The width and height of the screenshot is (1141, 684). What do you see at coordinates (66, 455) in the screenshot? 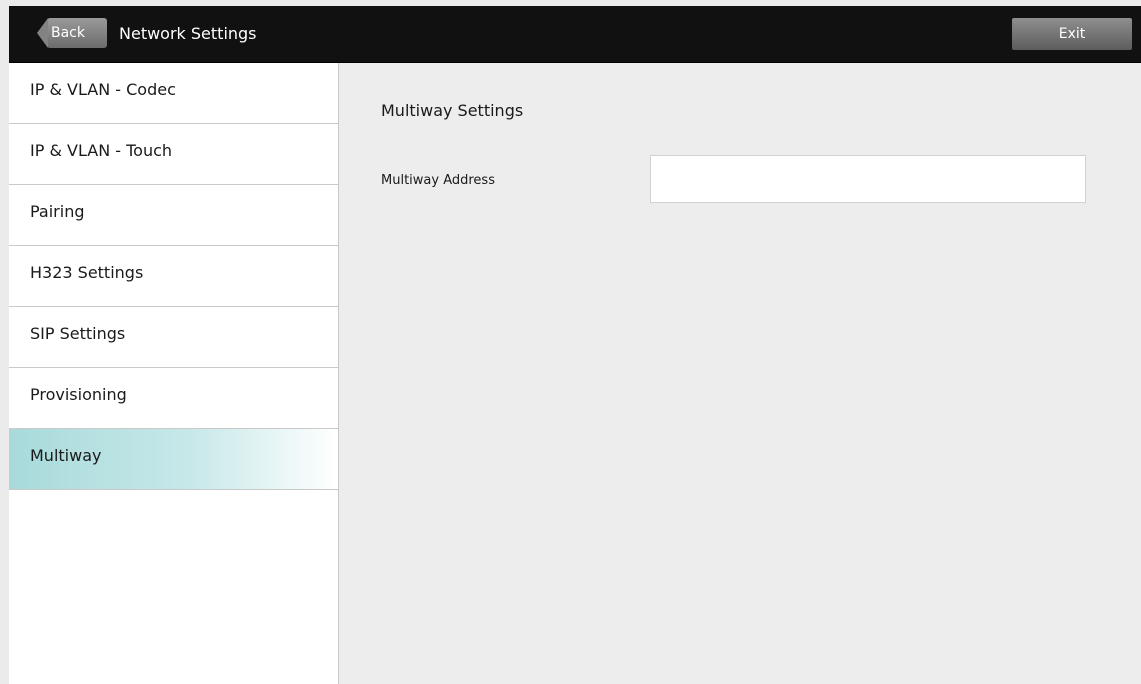
I see `sidebar-item-label: Multiway` at bounding box center [66, 455].